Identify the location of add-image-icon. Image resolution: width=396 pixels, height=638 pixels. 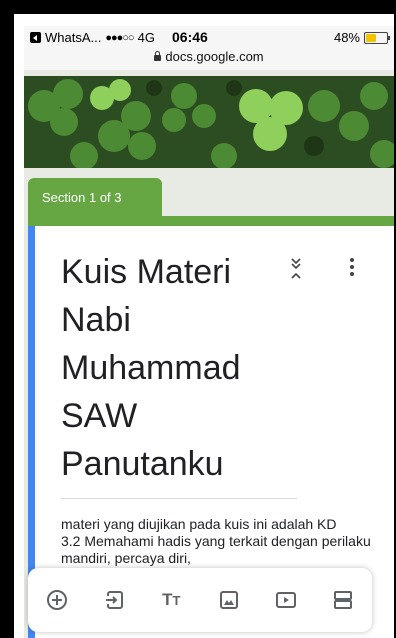
(228, 600).